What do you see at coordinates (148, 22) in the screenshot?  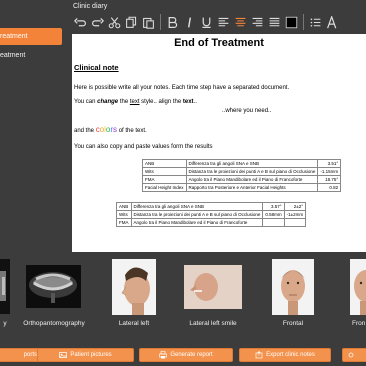 I see `paste-icon` at bounding box center [148, 22].